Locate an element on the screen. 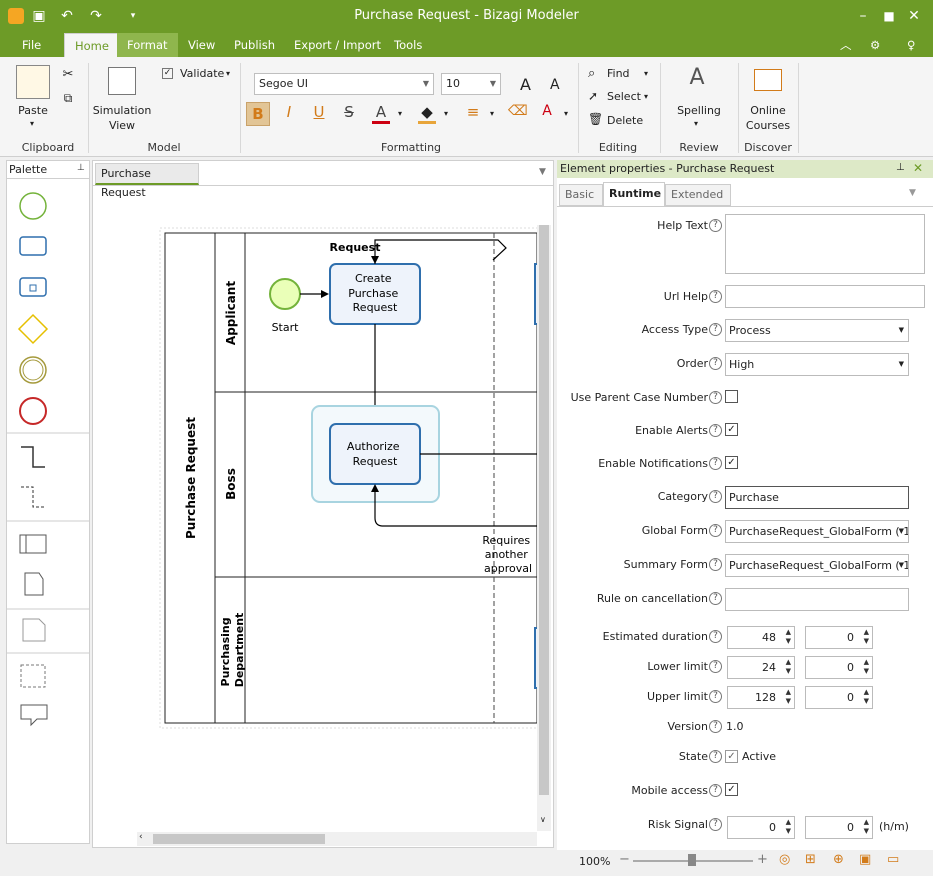 This screenshot has height=876, width=933. clear-format-icon: ⌫ is located at coordinates (518, 111).